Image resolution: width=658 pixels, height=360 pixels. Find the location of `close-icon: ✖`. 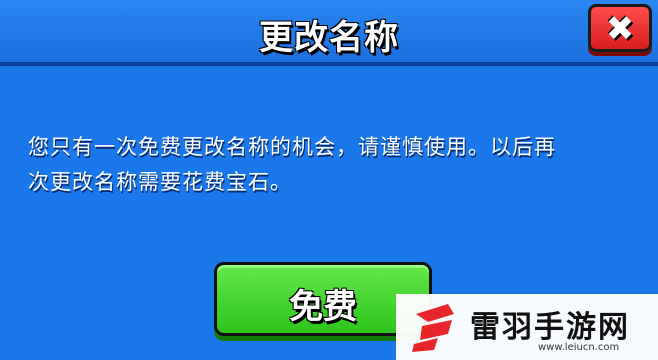

close-icon: ✖ is located at coordinates (620, 29).